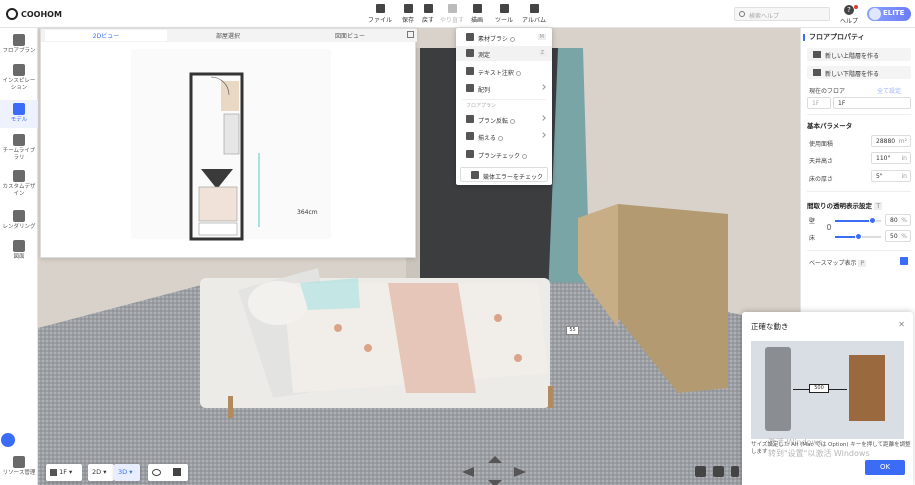 The image size is (915, 485). What do you see at coordinates (819, 388) in the screenshot?
I see `distance-label: 500` at bounding box center [819, 388].